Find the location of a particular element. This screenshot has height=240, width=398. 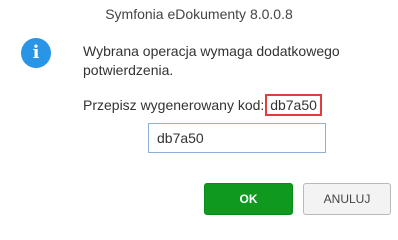

info-icon: i is located at coordinates (36, 53).